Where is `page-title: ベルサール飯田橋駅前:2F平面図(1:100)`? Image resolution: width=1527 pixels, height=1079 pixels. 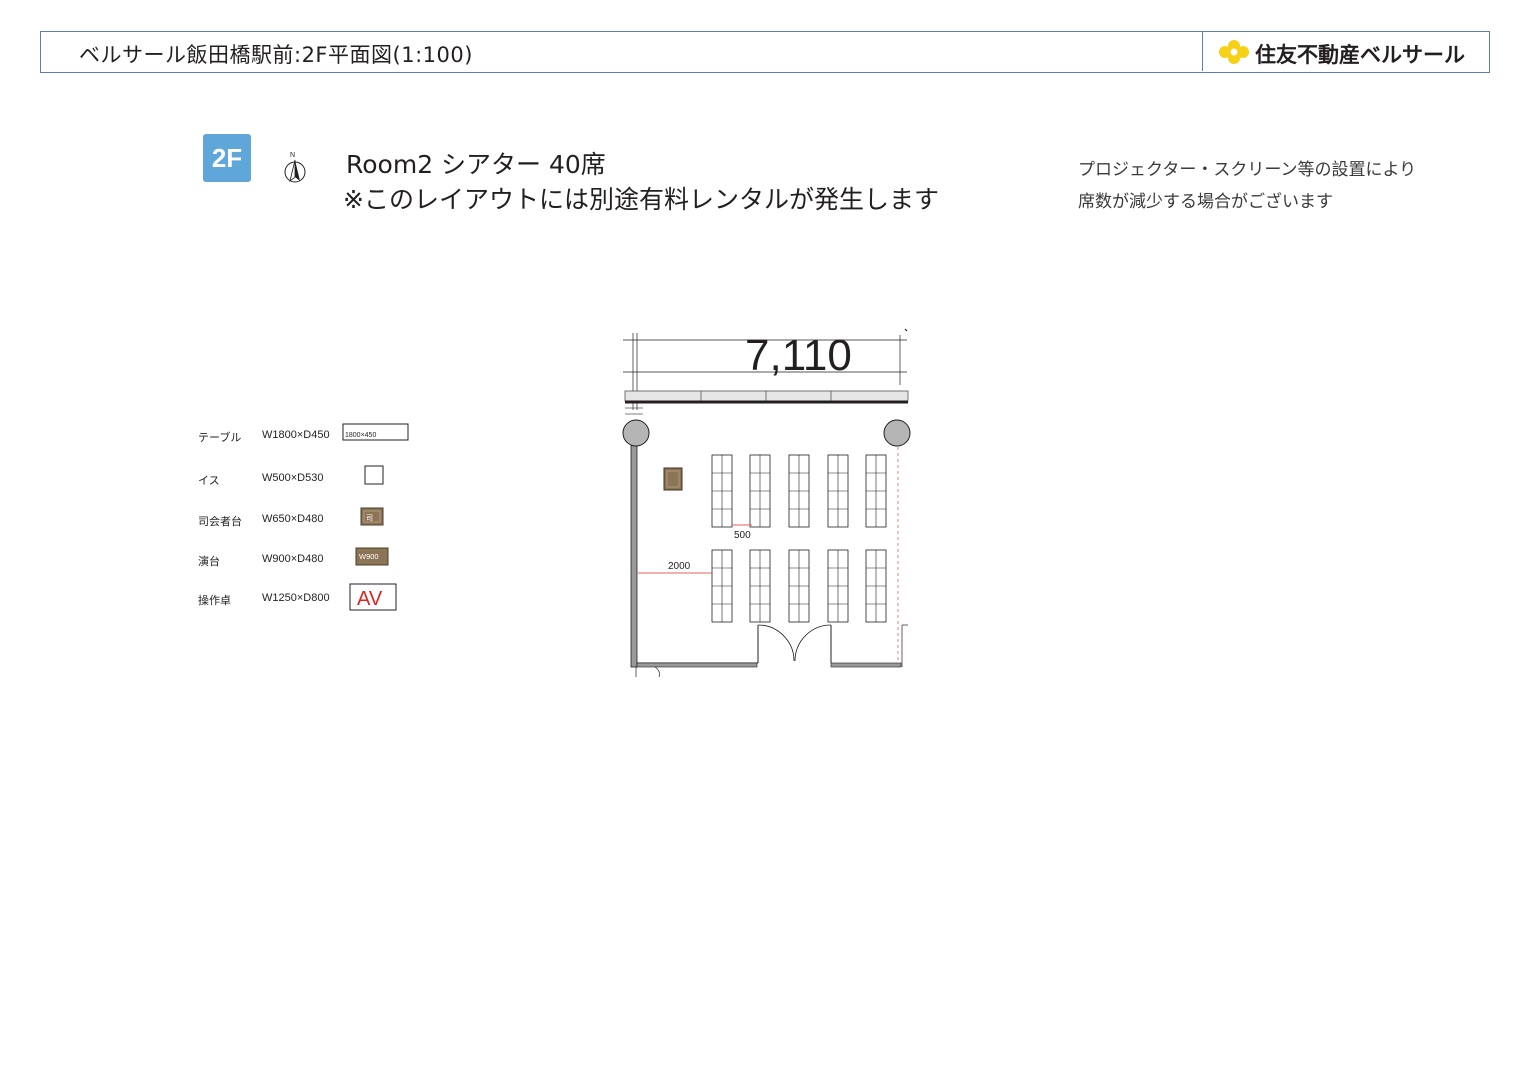 page-title: ベルサール飯田橋駅前:2F平面図(1:100) is located at coordinates (276, 55).